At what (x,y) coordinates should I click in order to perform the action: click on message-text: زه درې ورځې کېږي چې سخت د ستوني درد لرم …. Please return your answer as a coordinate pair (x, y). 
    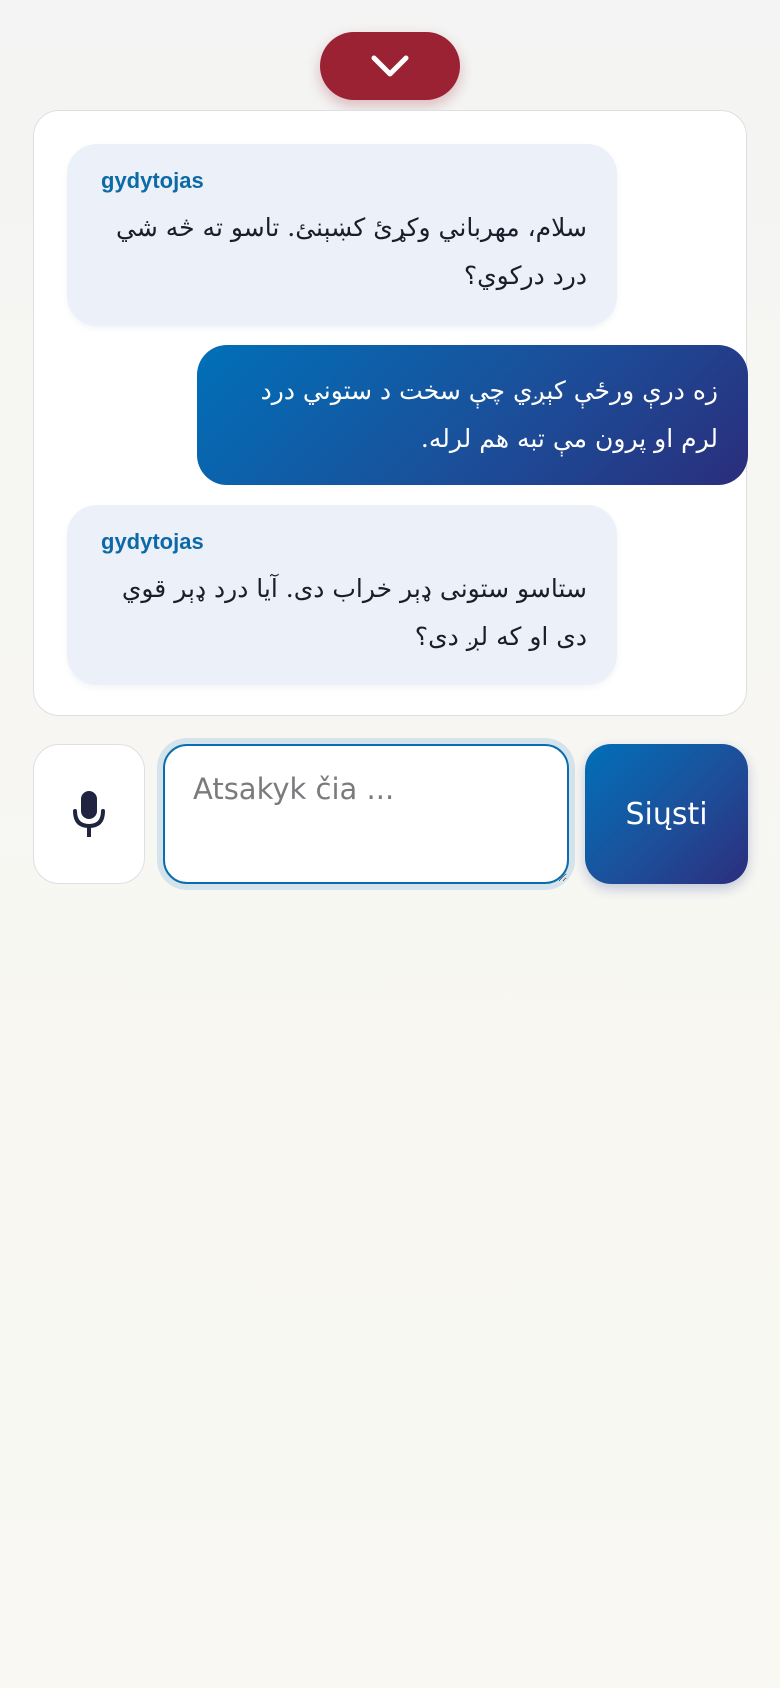
    Looking at the image, I should click on (489, 414).